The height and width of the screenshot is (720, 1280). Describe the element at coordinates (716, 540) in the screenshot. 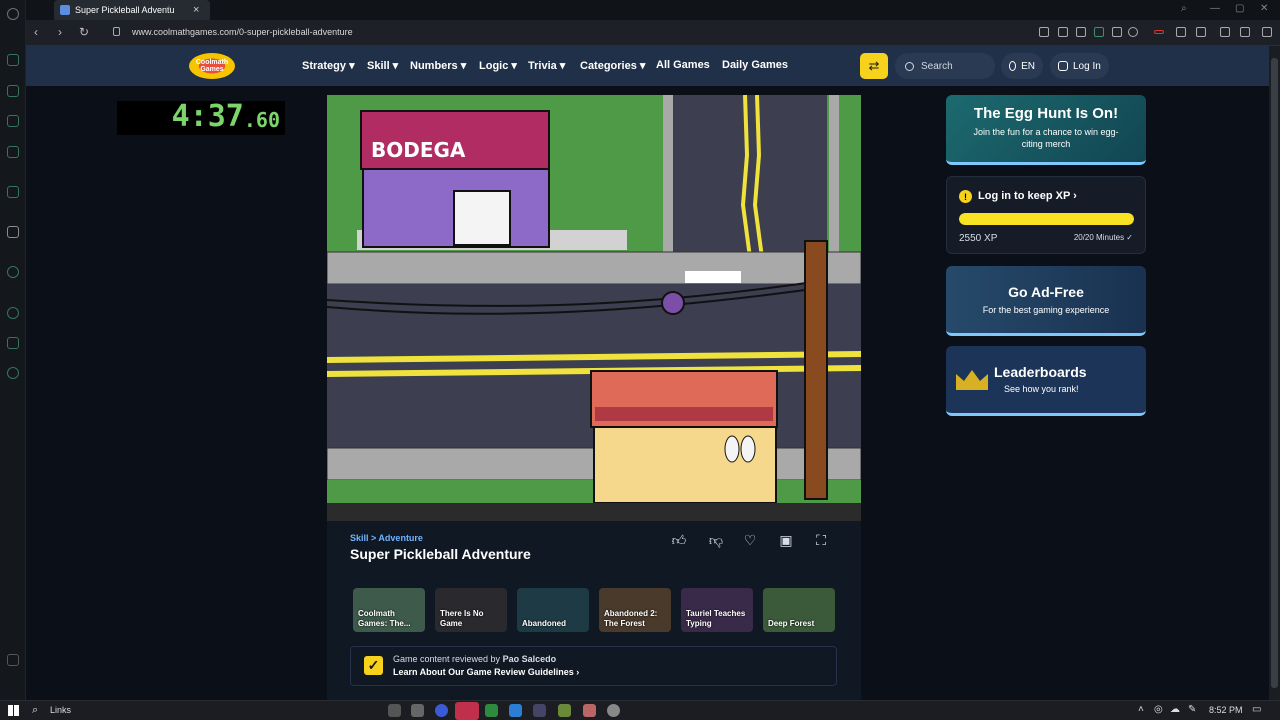

I see `dislike-icon: 👎︎` at that location.